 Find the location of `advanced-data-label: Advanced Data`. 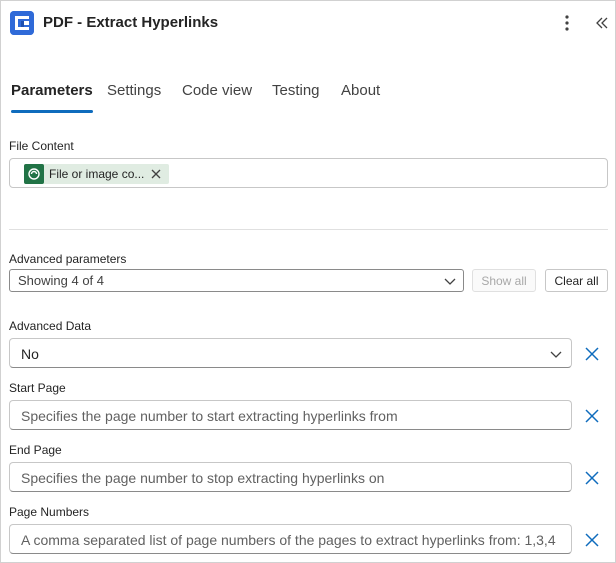

advanced-data-label: Advanced Data is located at coordinates (50, 326).